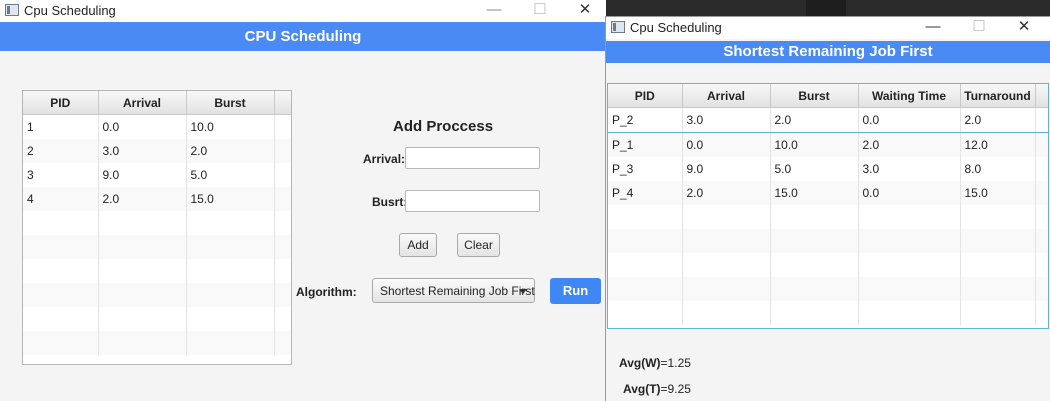 The width and height of the screenshot is (1050, 401). I want to click on result-titlebar: Cpu Scheduling — ☐ ✕, so click(828, 28).